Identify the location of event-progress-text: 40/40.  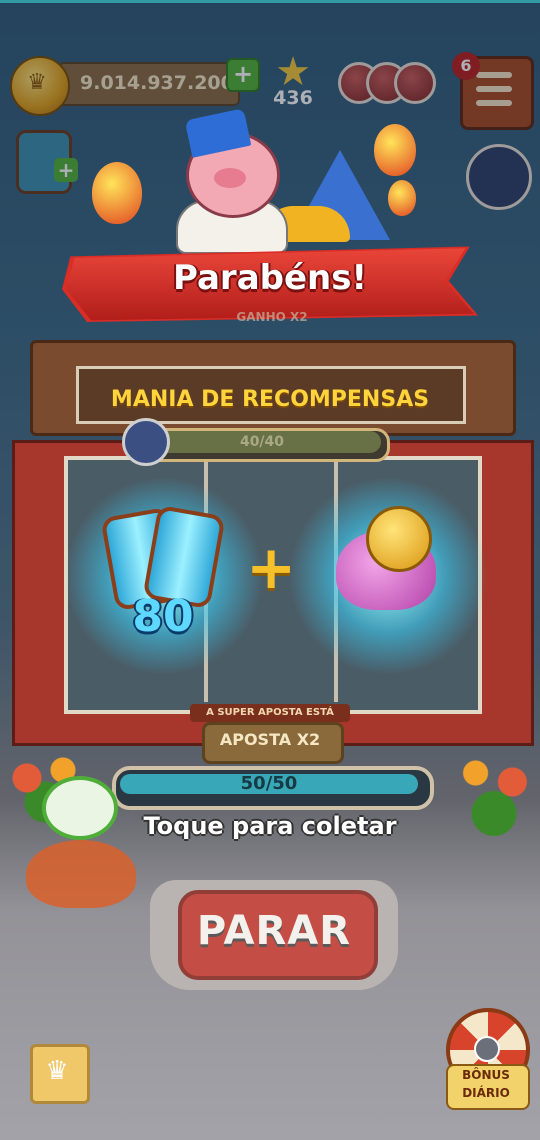
(262, 442).